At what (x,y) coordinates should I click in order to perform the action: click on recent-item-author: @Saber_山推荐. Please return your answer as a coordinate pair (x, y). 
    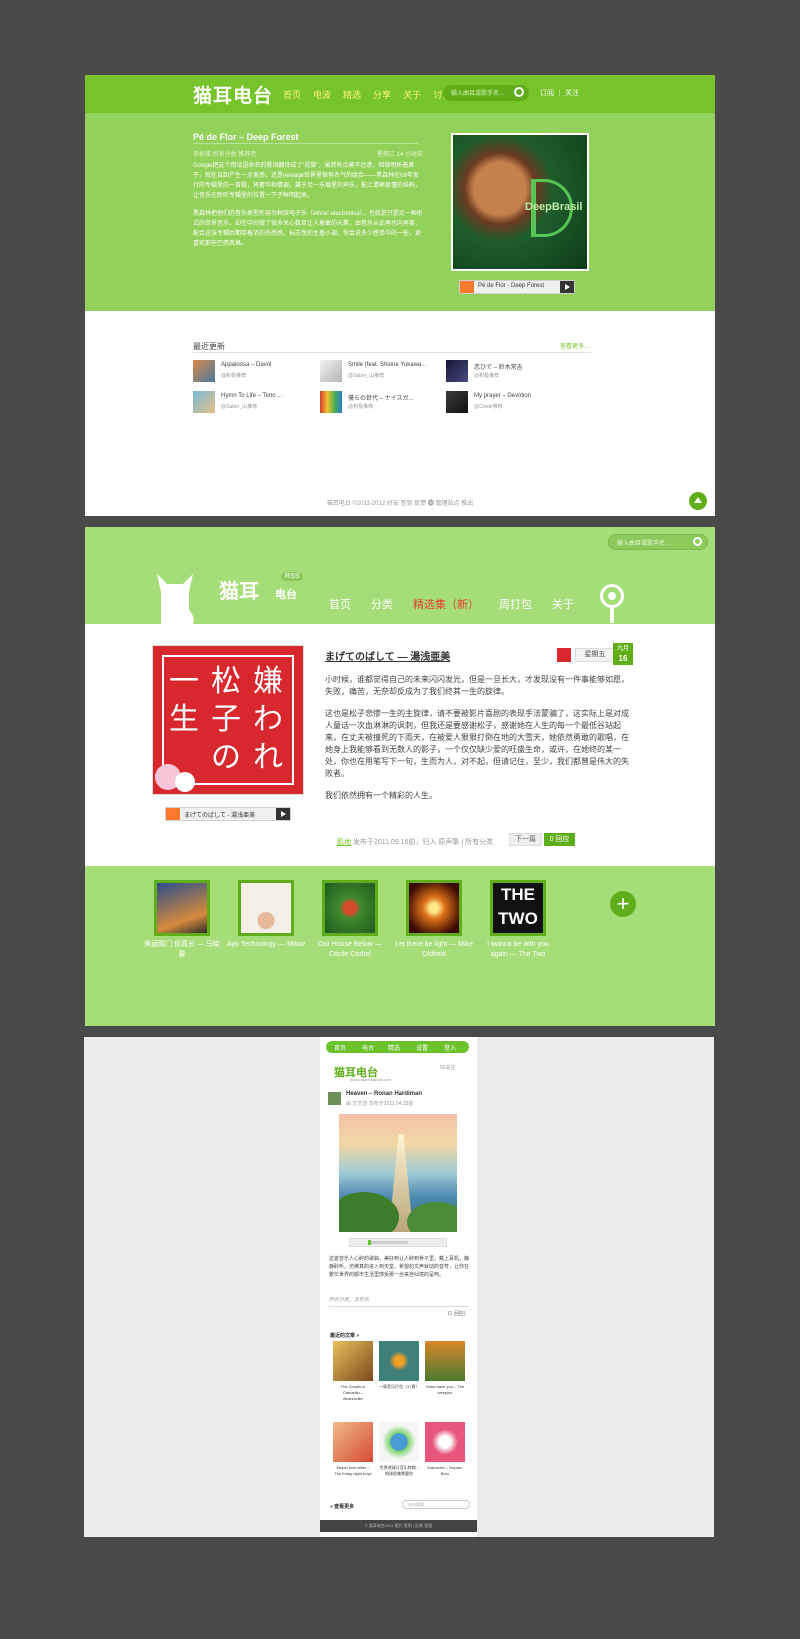
    Looking at the image, I should click on (366, 376).